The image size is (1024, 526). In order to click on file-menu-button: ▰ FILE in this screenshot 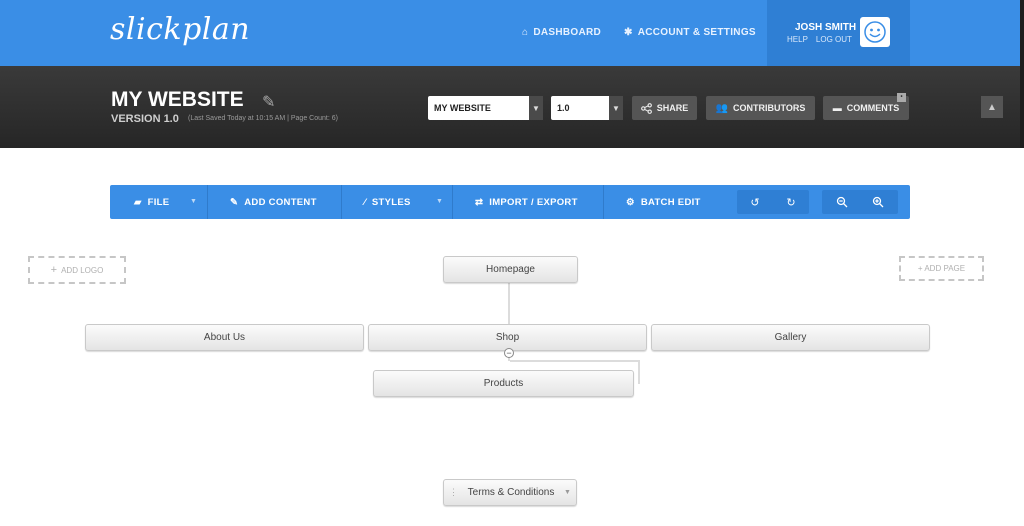, I will do `click(151, 202)`.